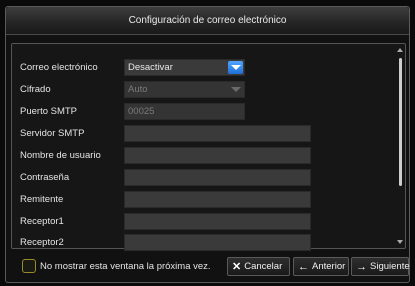  I want to click on arrow-left-icon: ←, so click(303, 266).